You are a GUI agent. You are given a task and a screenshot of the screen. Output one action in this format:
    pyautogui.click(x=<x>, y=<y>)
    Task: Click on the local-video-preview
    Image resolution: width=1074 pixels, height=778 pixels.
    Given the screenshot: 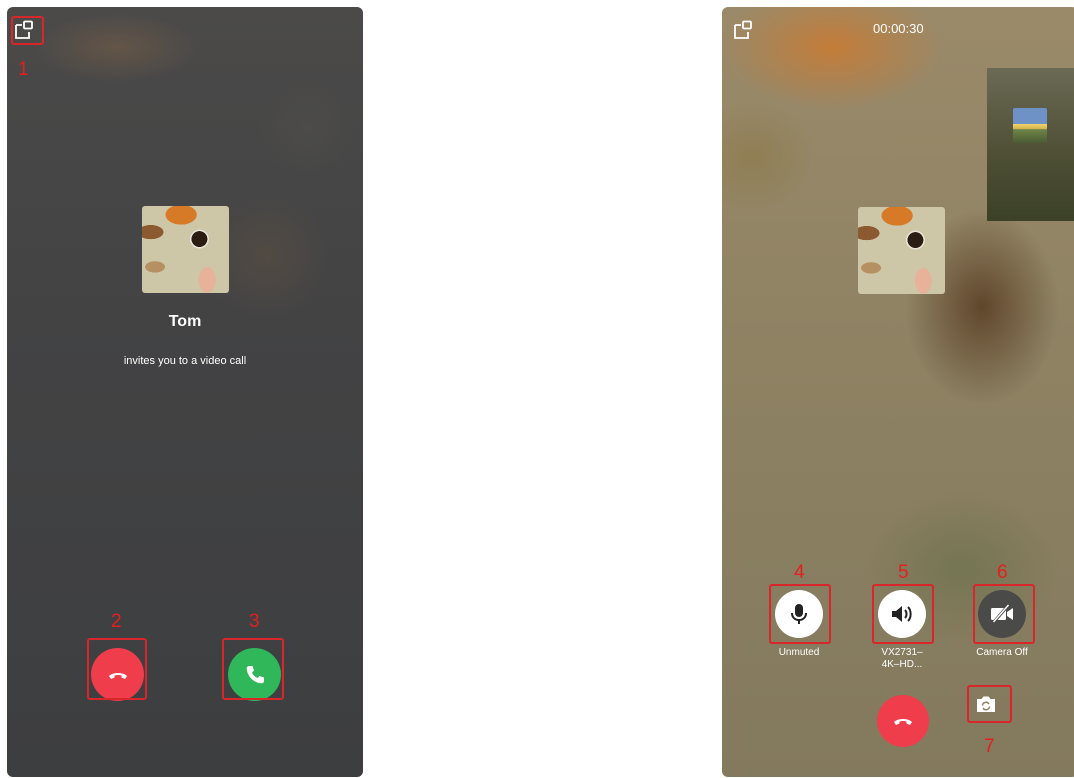 What is the action you would take?
    pyautogui.click(x=1030, y=144)
    